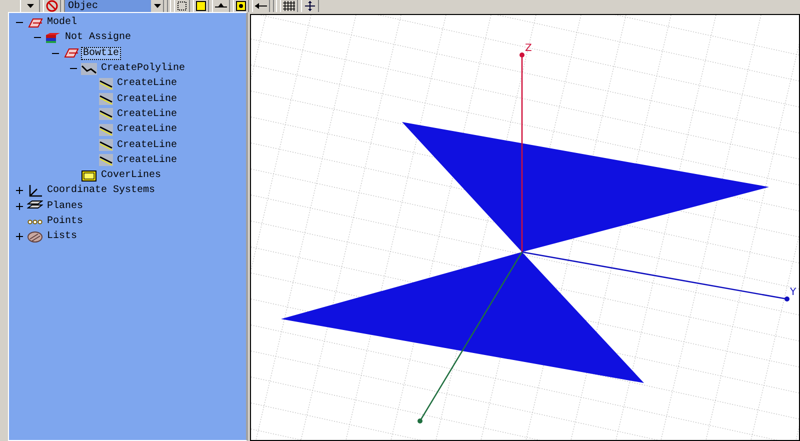 The width and height of the screenshot is (800, 441). Describe the element at coordinates (221, 6) in the screenshot. I see `edge-button` at that location.